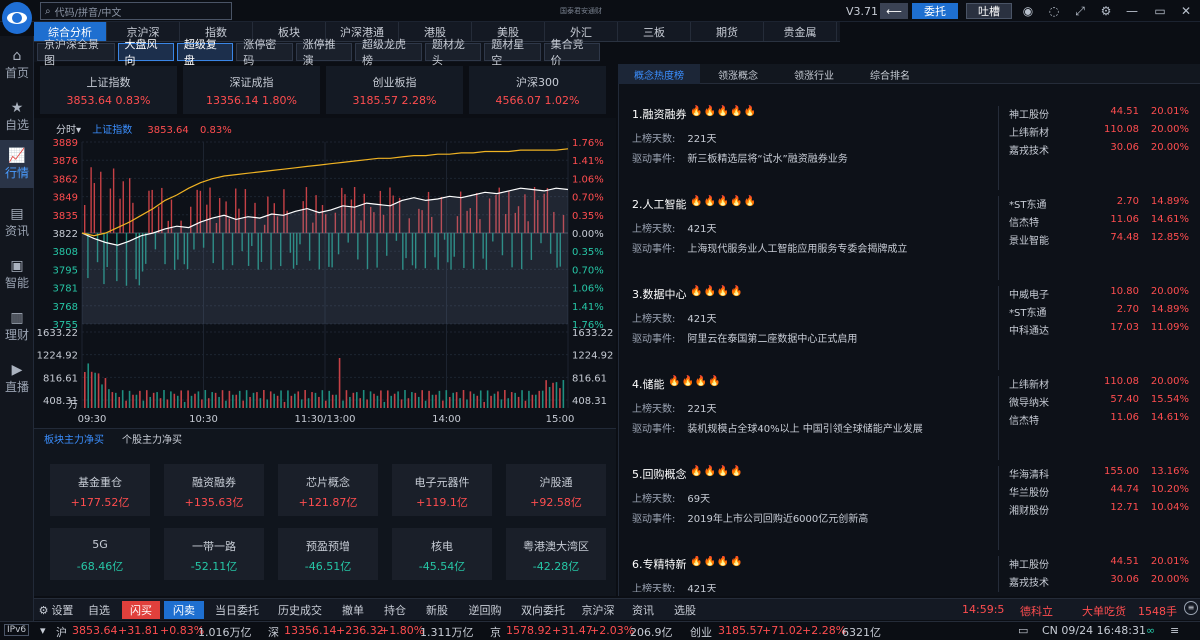 The image size is (1200, 640). What do you see at coordinates (394, 90) in the screenshot?
I see `index-card-cy: 创业板指 3185.57 2.28%` at bounding box center [394, 90].